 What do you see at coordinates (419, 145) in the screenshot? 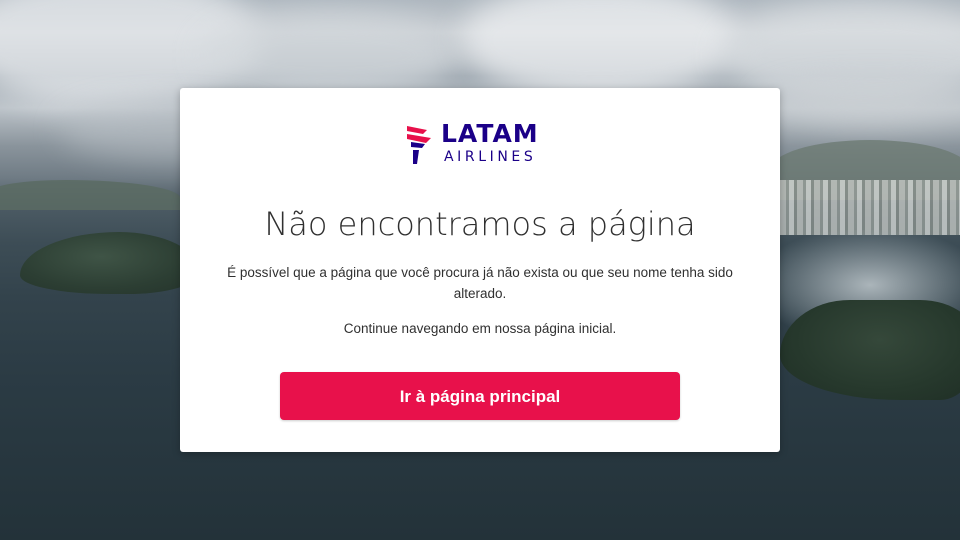
I see `latam-logo-icon` at bounding box center [419, 145].